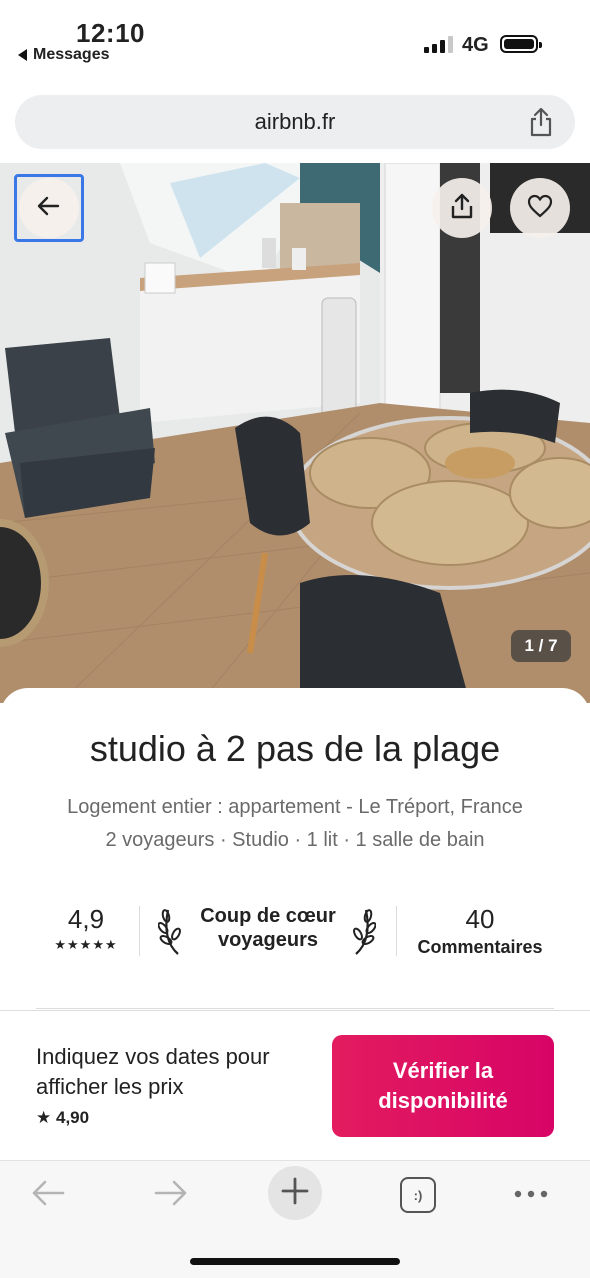  Describe the element at coordinates (86, 944) in the screenshot. I see `rating-stars: ★★★★★` at that location.